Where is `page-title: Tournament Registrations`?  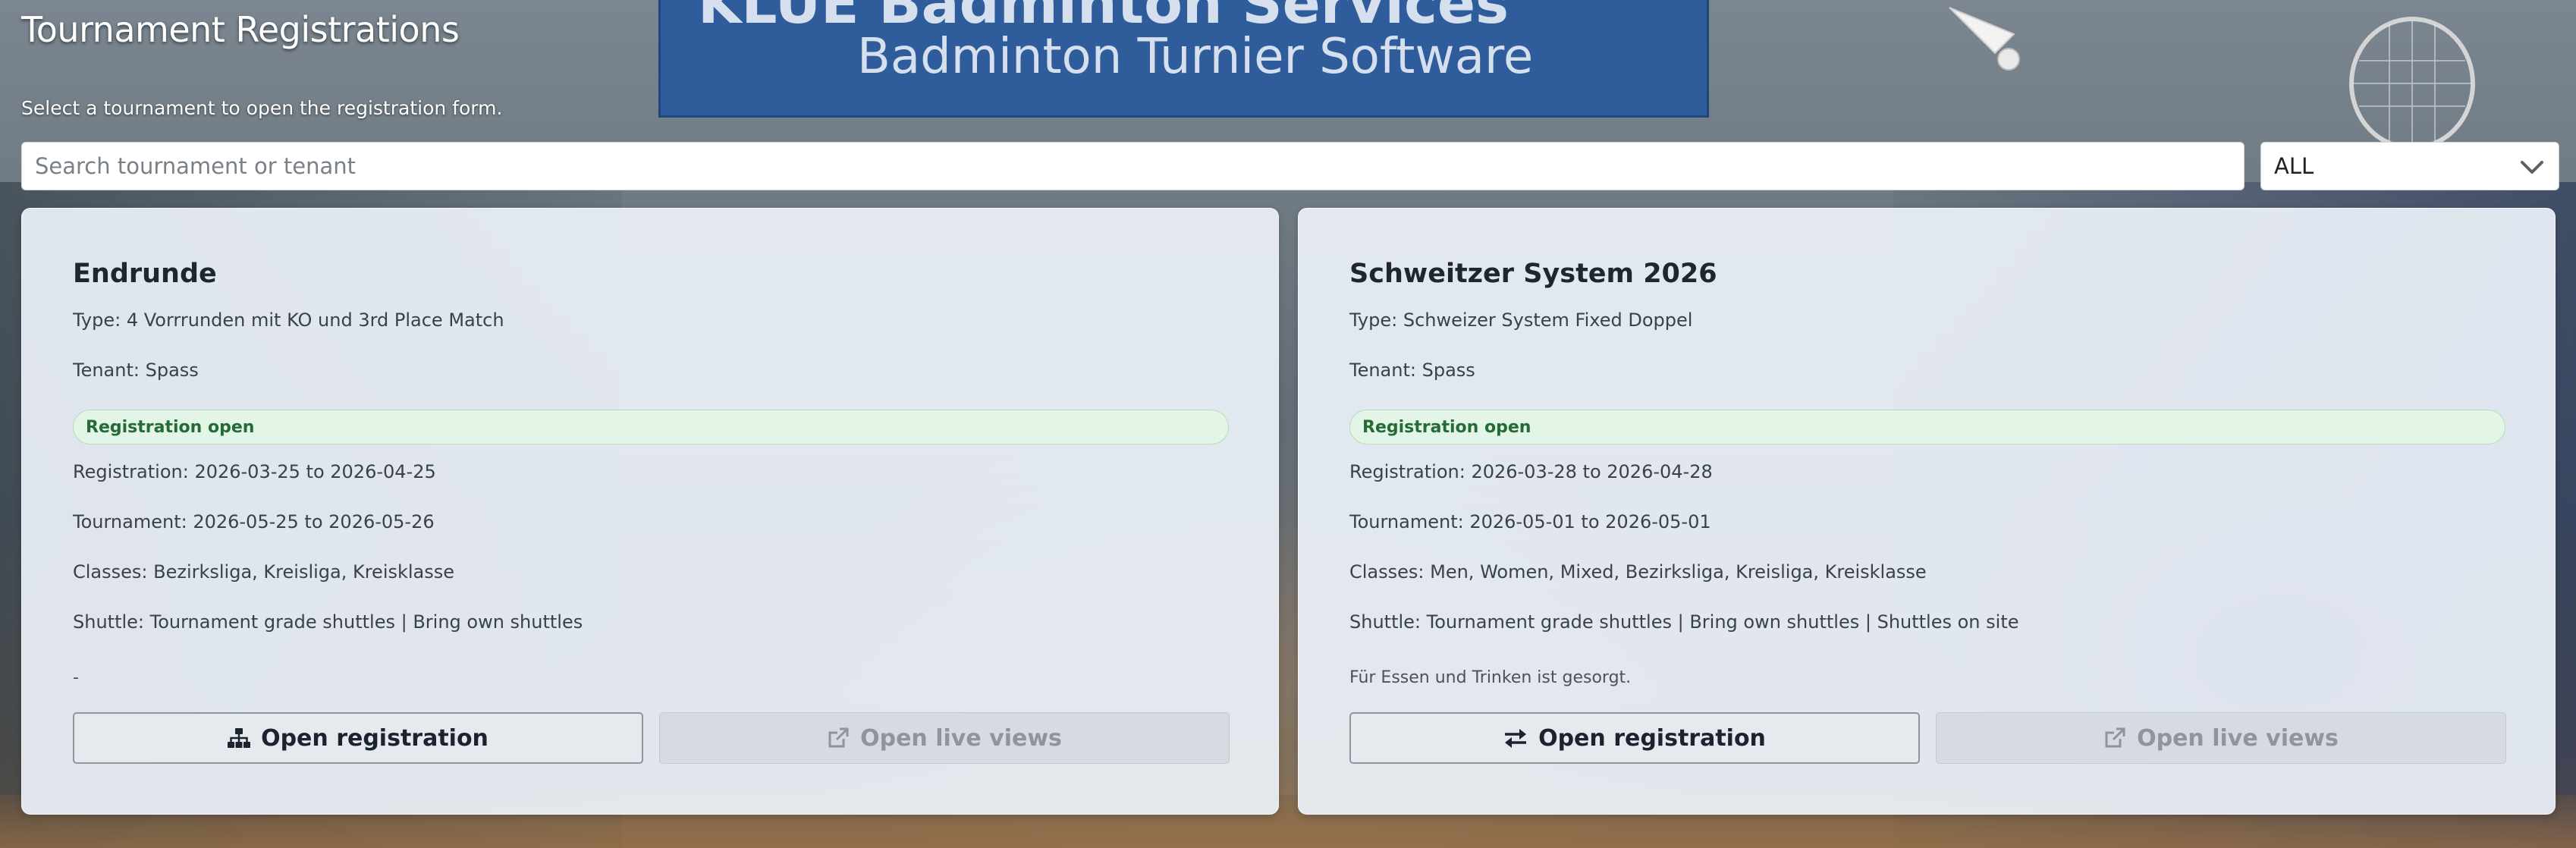
page-title: Tournament Registrations is located at coordinates (240, 29).